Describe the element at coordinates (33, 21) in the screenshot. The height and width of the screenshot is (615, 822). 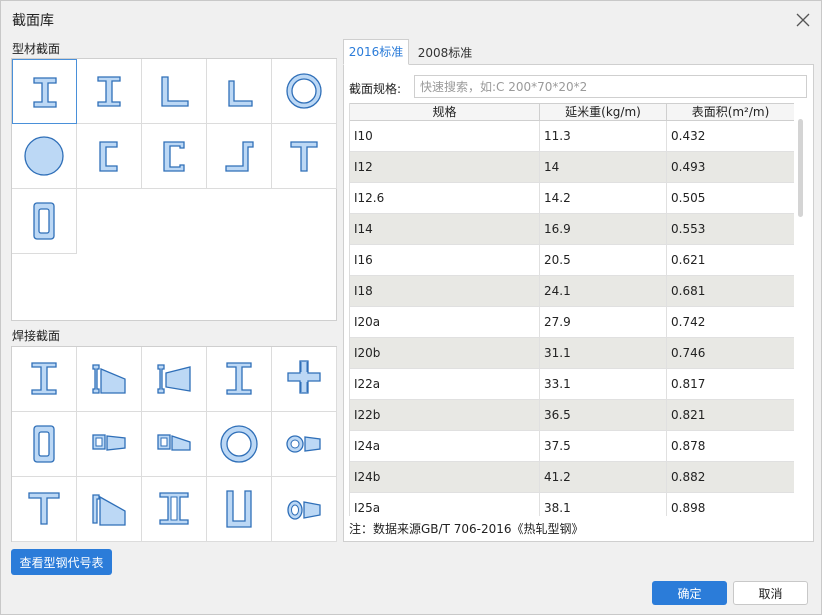
I see `dialog-title: 截面库` at that location.